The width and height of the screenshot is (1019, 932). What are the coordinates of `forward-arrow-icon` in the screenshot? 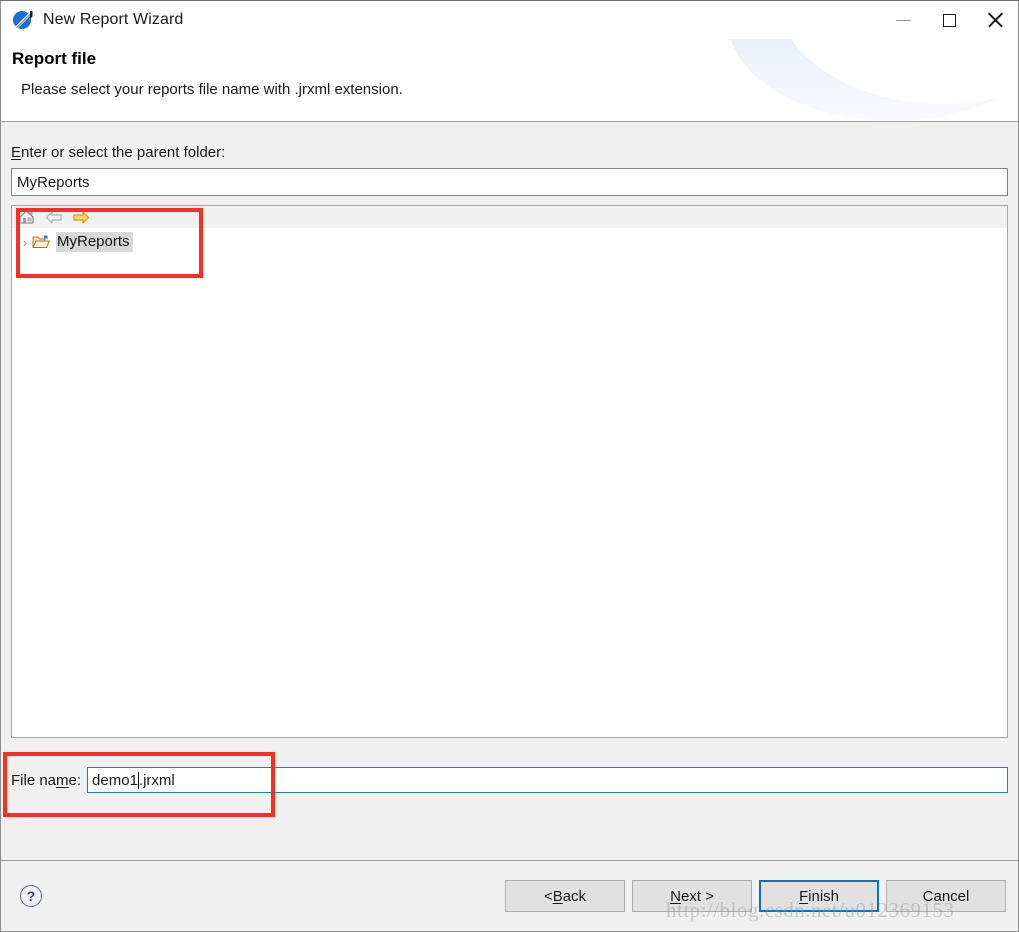 It's located at (81, 217).